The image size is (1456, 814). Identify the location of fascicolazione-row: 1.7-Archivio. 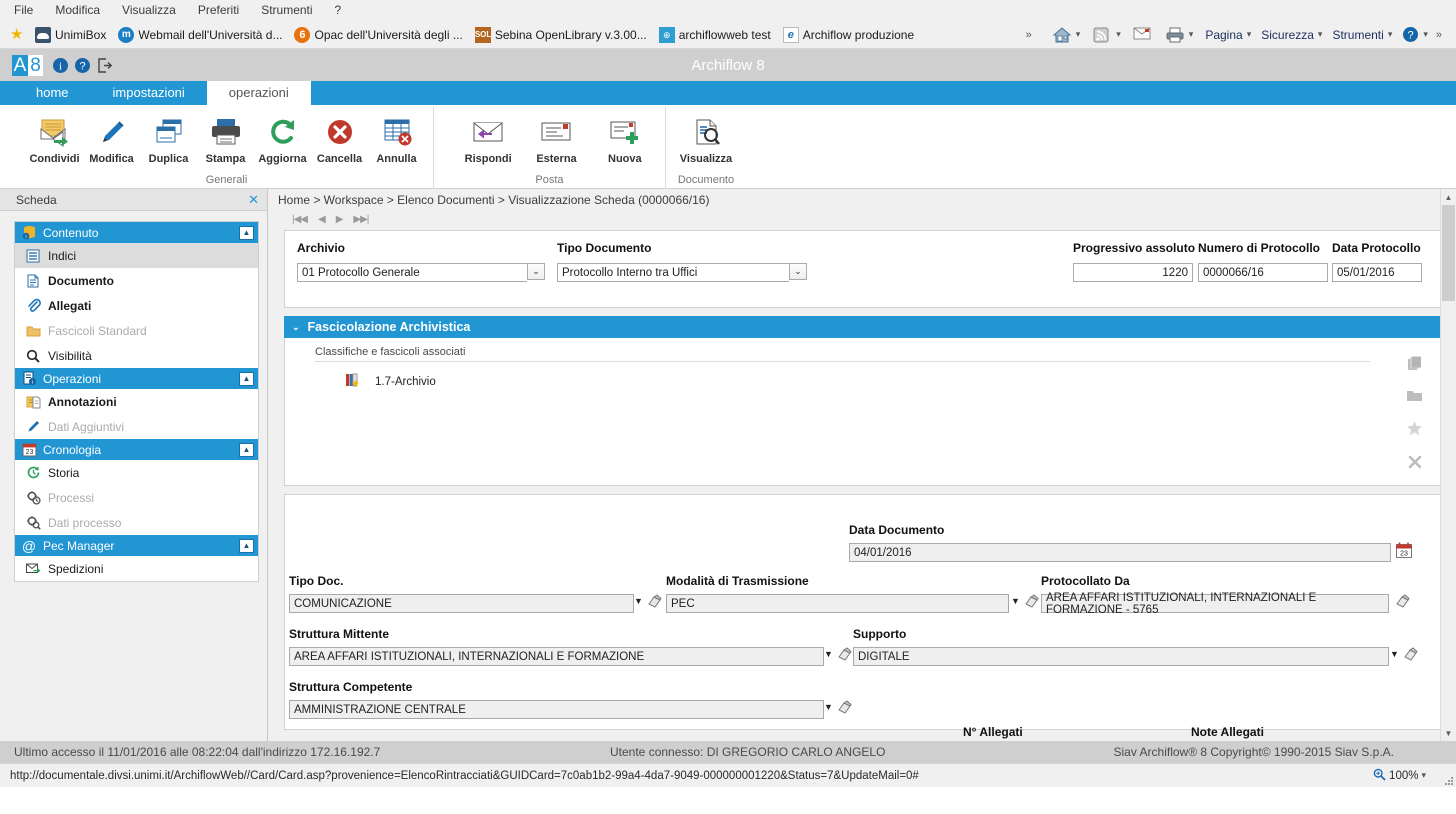
(878, 381).